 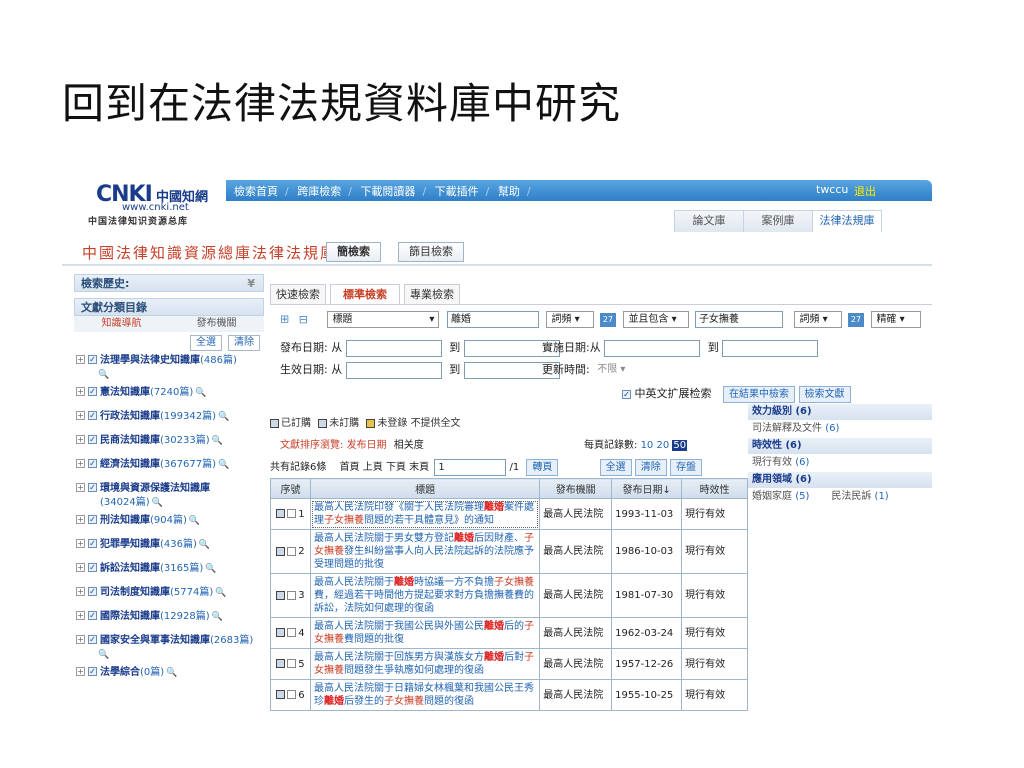 I want to click on category-name: 訴訟法知識庫, so click(x=130, y=568).